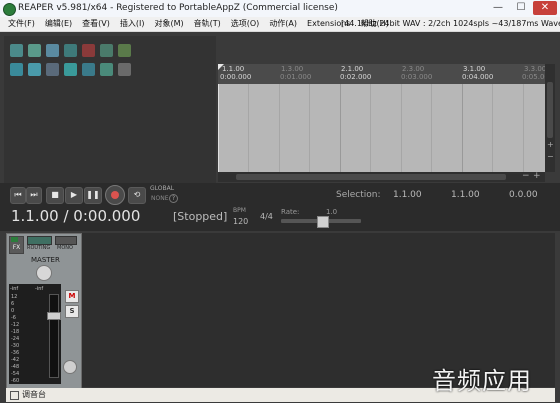 The height and width of the screenshot is (403, 560). I want to click on time-signature: 4/4, so click(266, 216).